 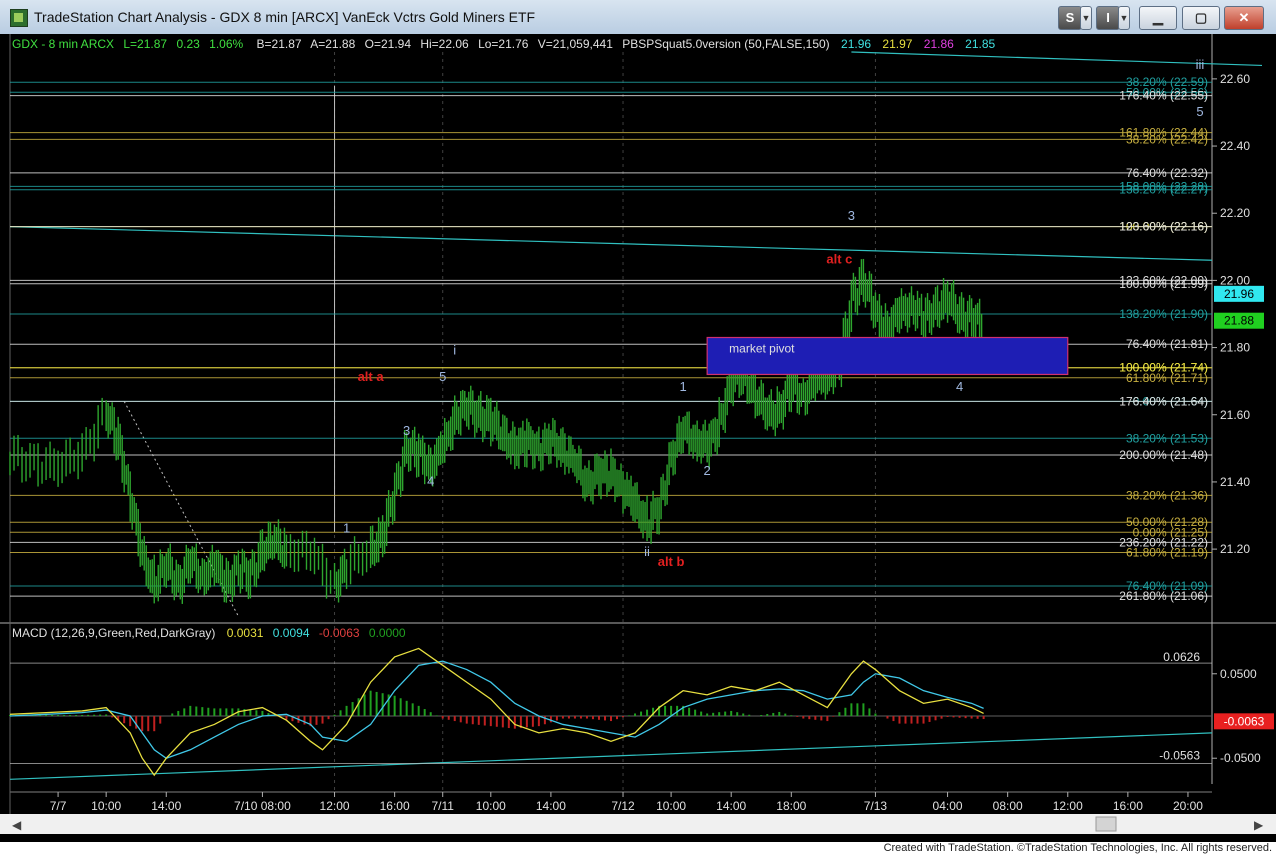 I want to click on price-tick-label: 21.60, so click(x=1235, y=415).